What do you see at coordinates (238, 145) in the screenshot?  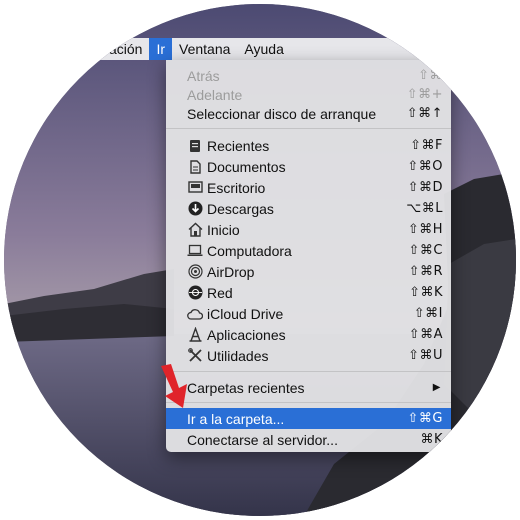 I see `menu-item-label: Recientes` at bounding box center [238, 145].